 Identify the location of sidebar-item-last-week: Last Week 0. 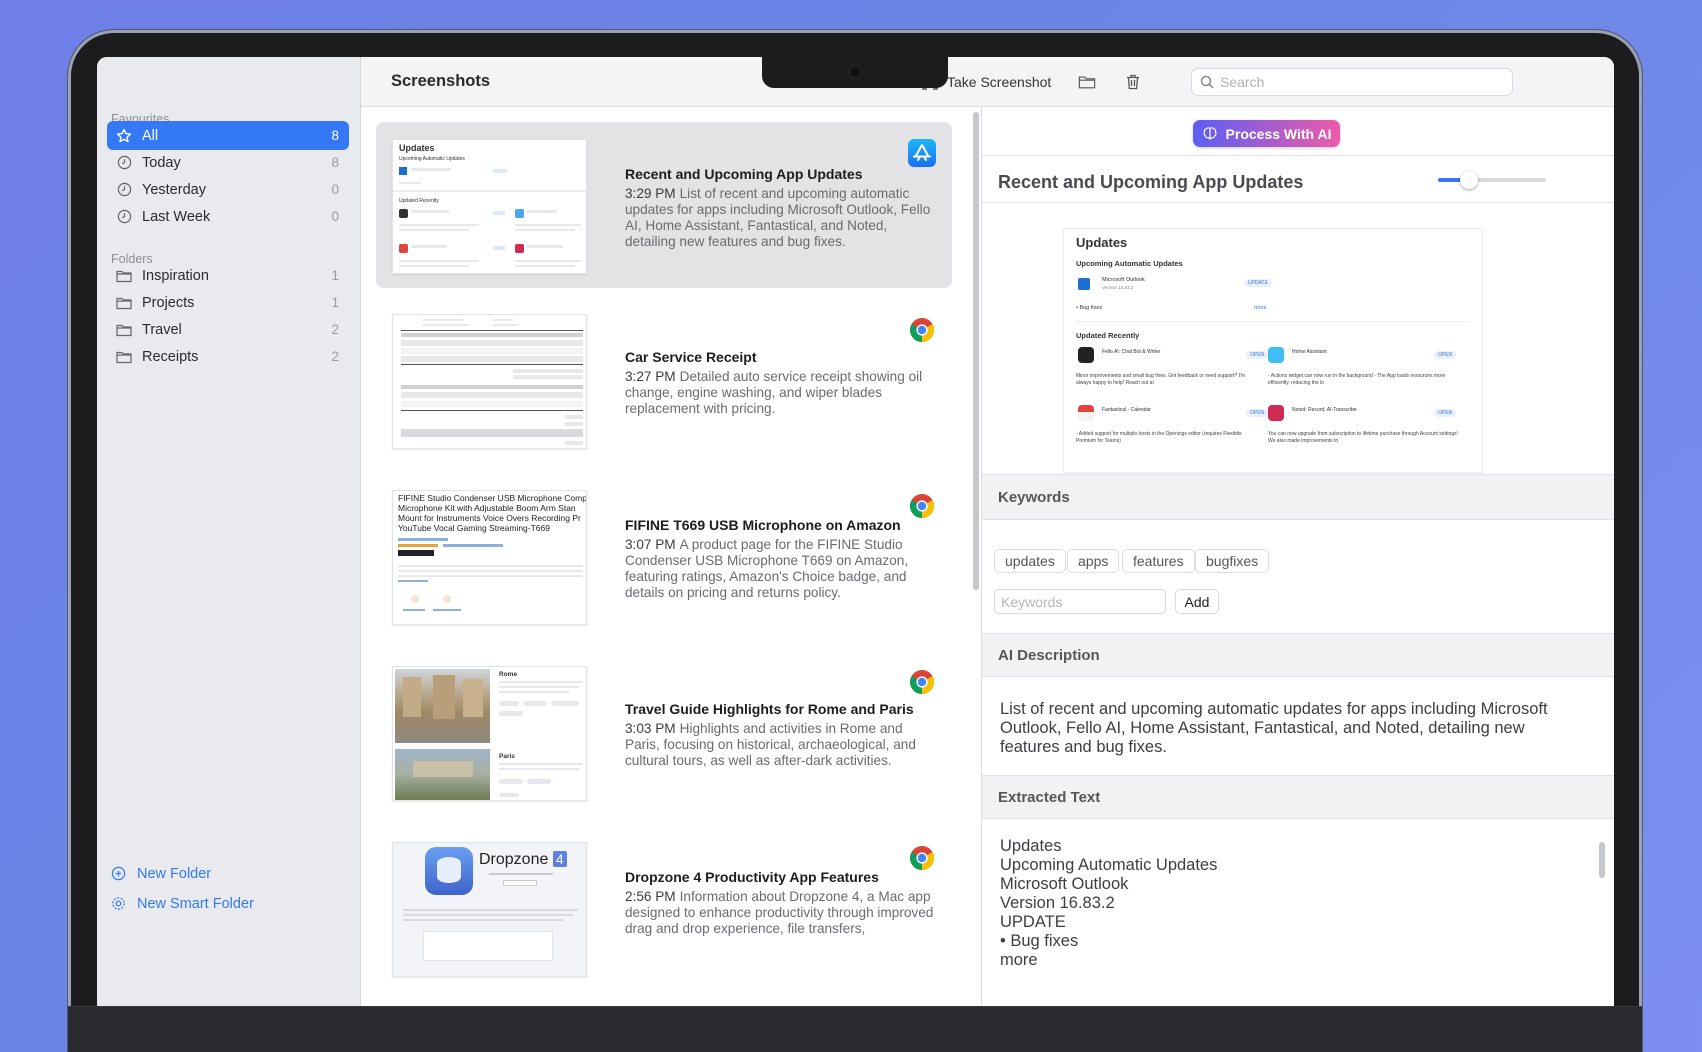
(228, 216).